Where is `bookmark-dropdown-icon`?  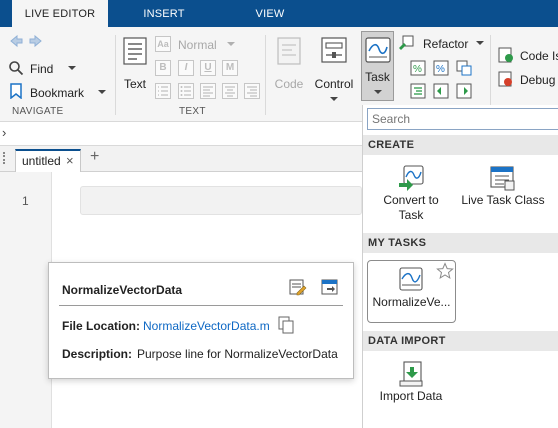
bookmark-dropdown-icon is located at coordinates (102, 92).